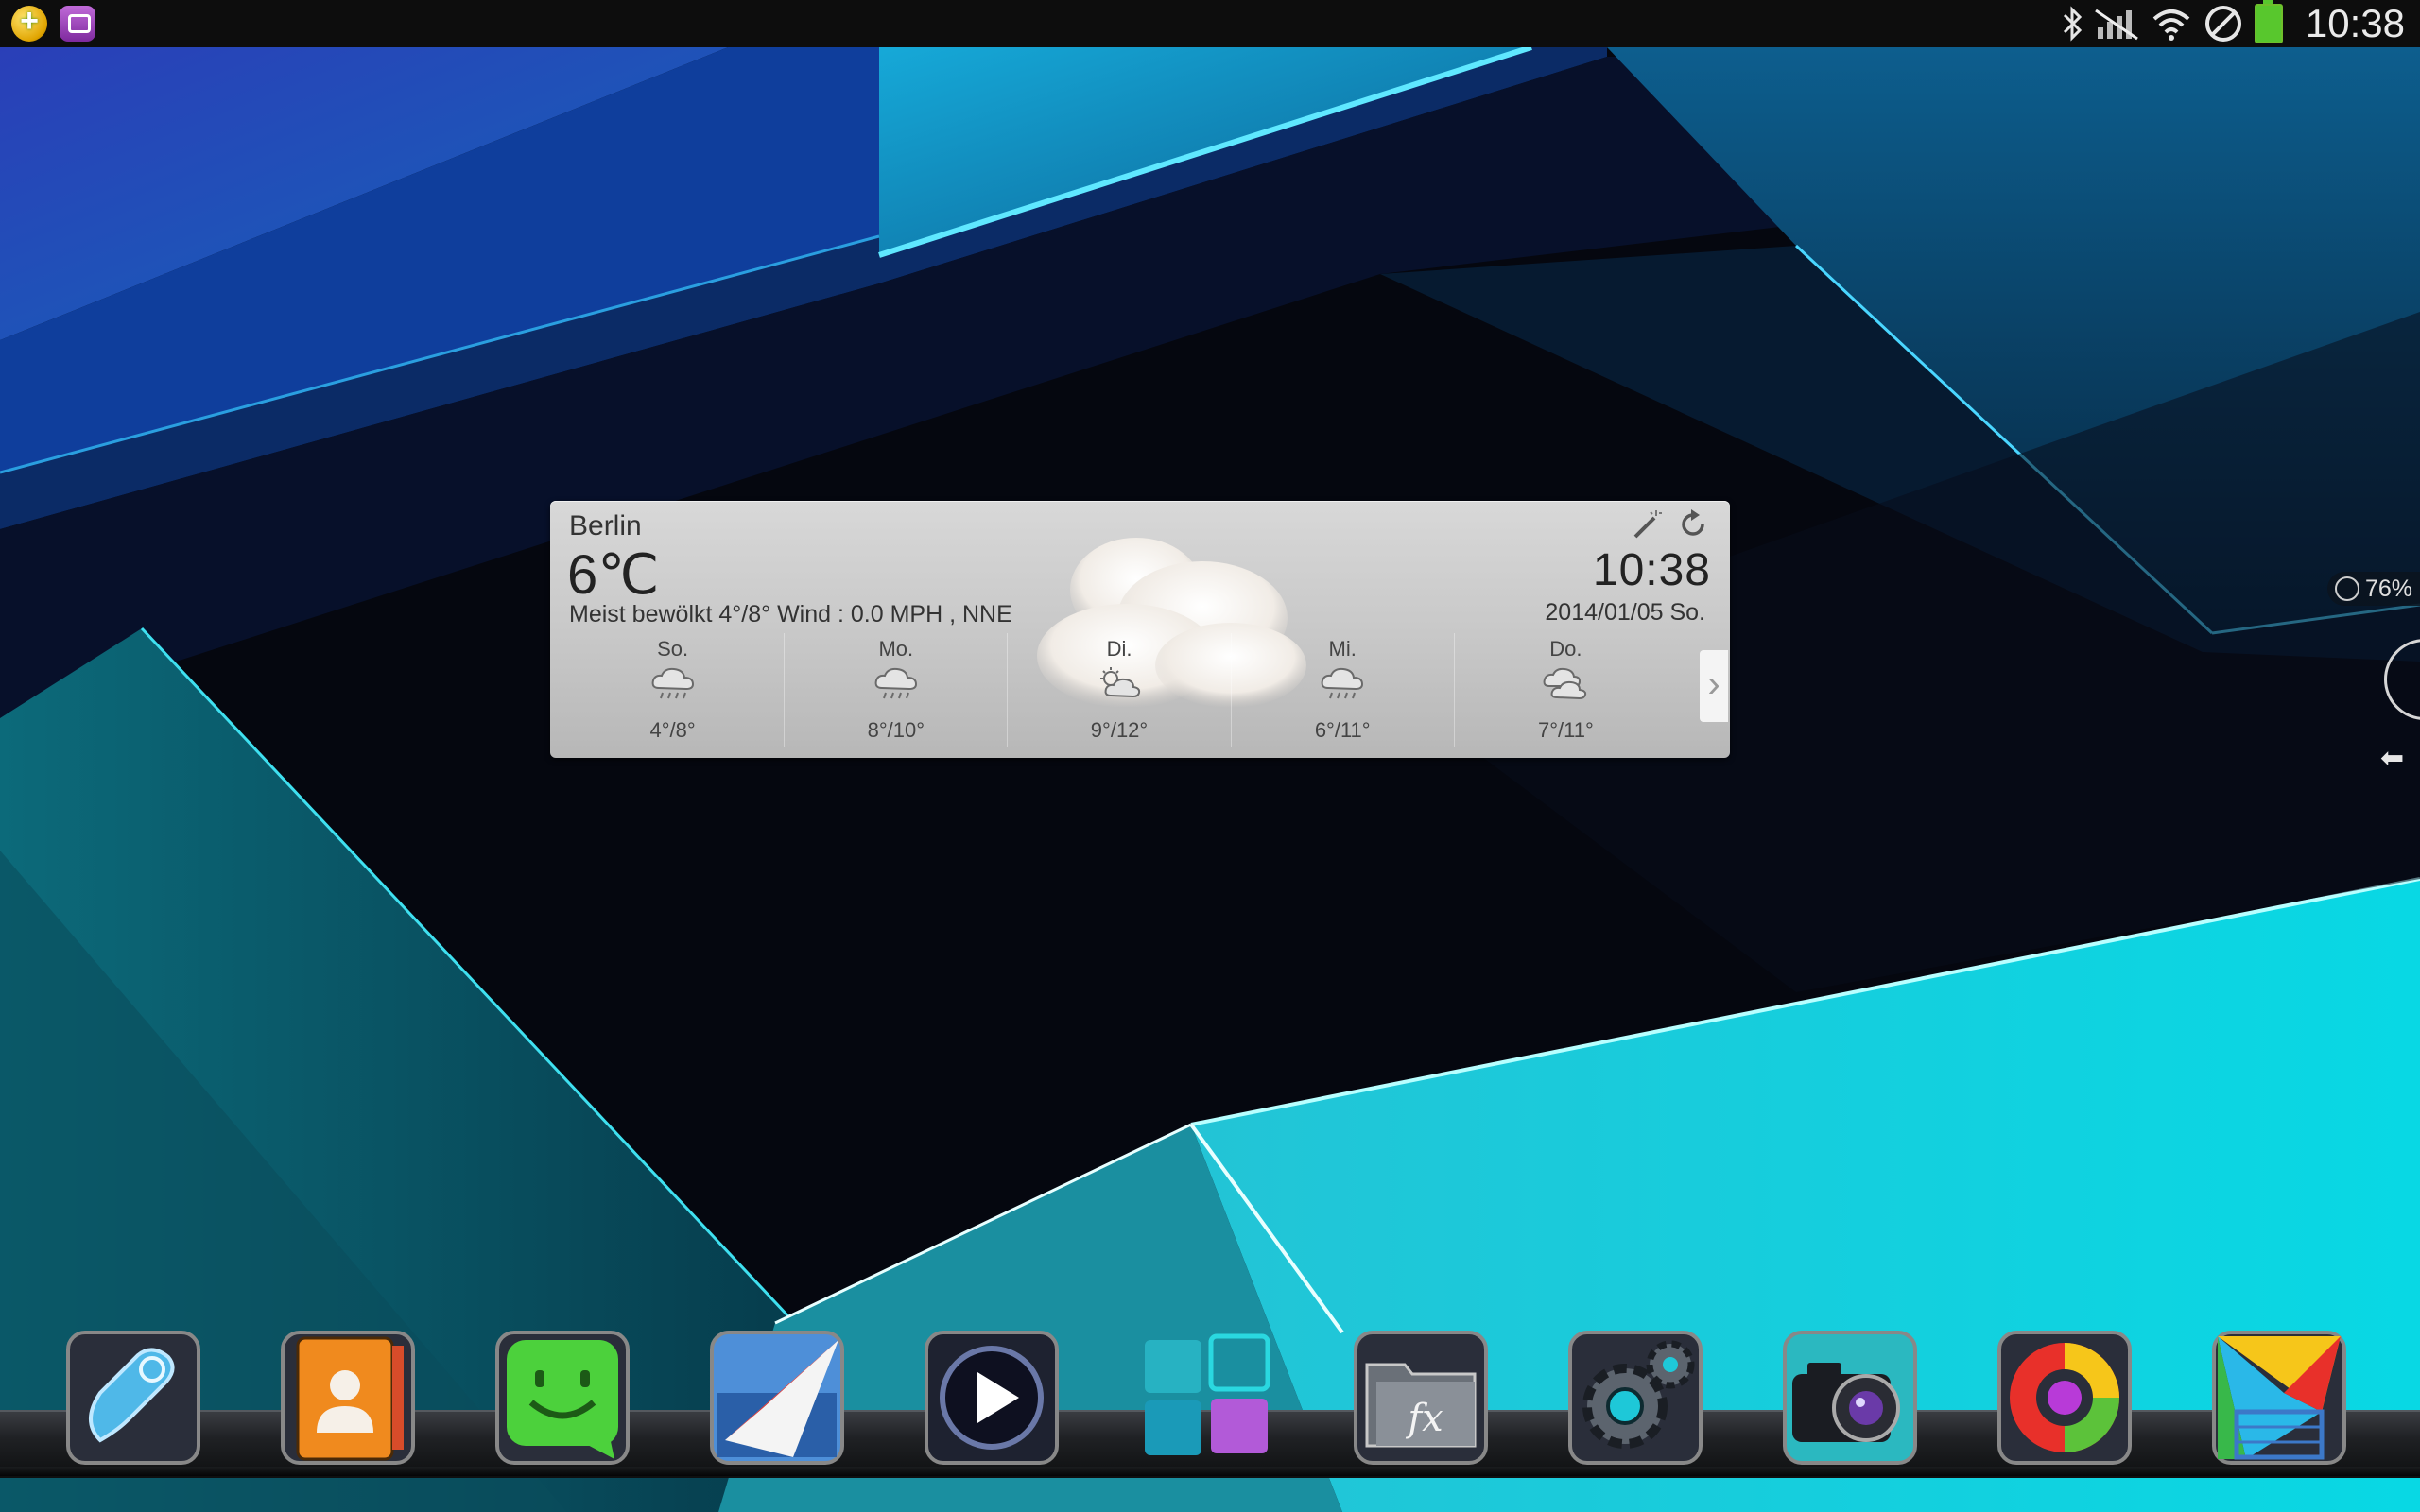 The height and width of the screenshot is (1512, 2420). I want to click on wifi-icon, so click(2171, 25).